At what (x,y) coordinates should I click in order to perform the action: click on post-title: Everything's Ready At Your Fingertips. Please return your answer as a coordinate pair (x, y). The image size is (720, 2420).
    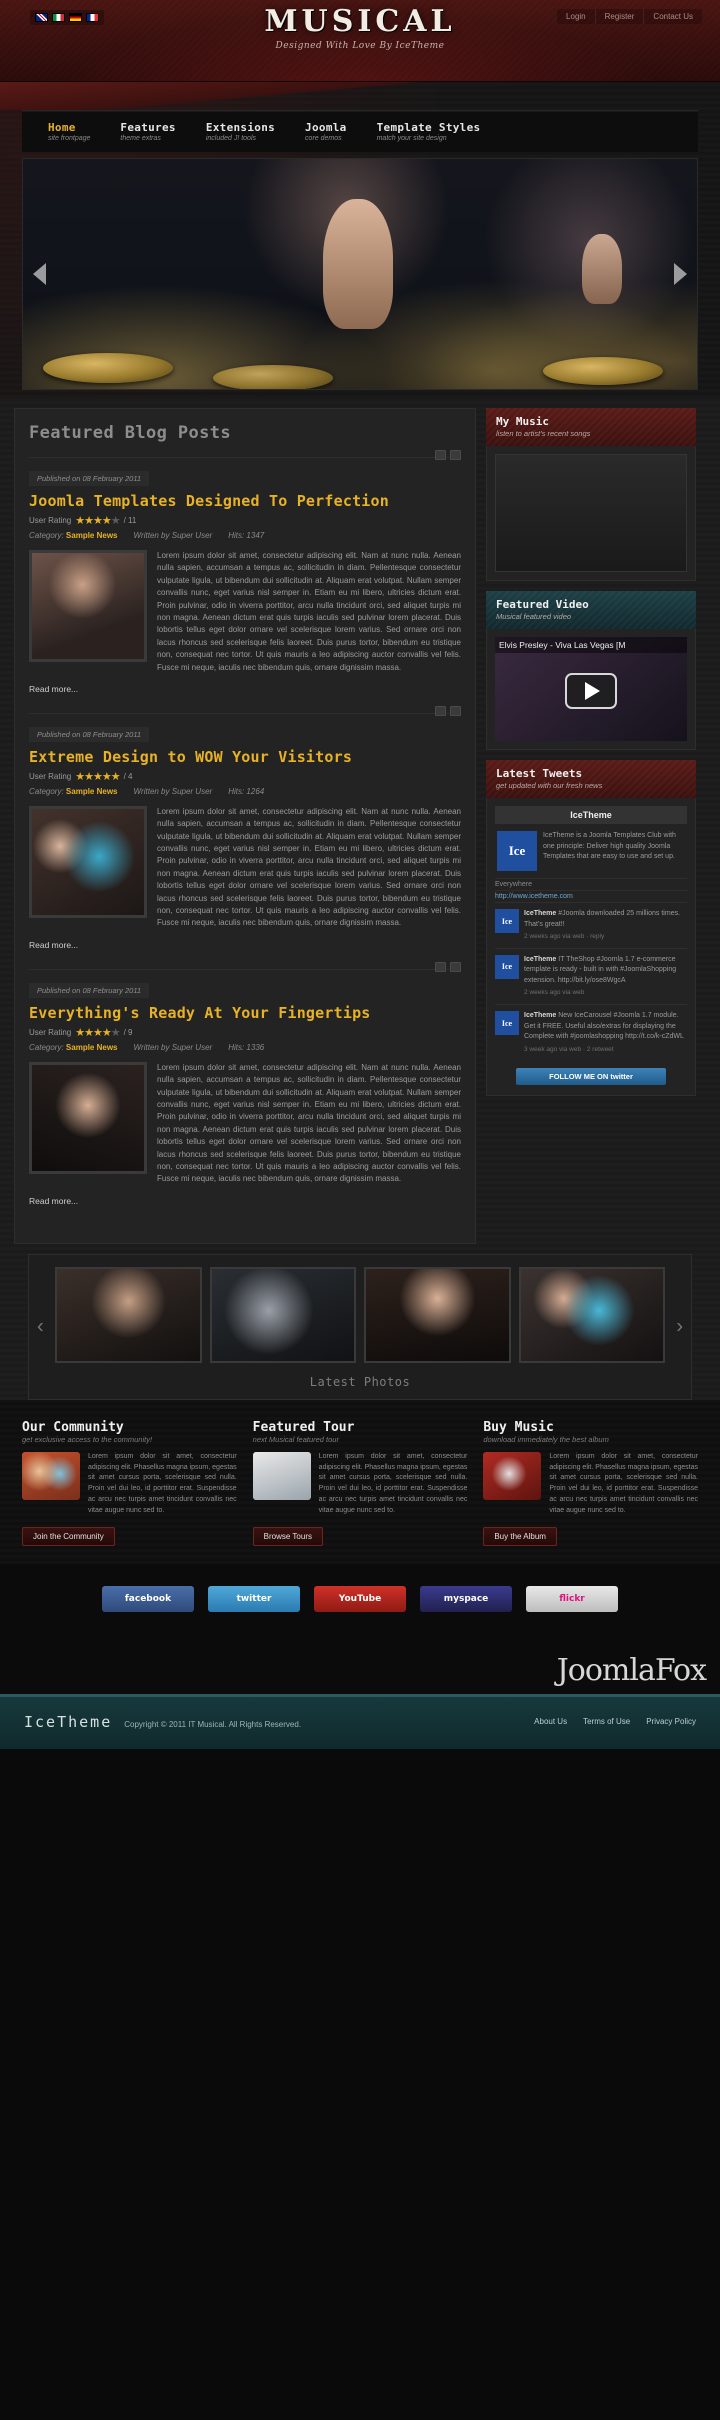
    Looking at the image, I should click on (245, 1013).